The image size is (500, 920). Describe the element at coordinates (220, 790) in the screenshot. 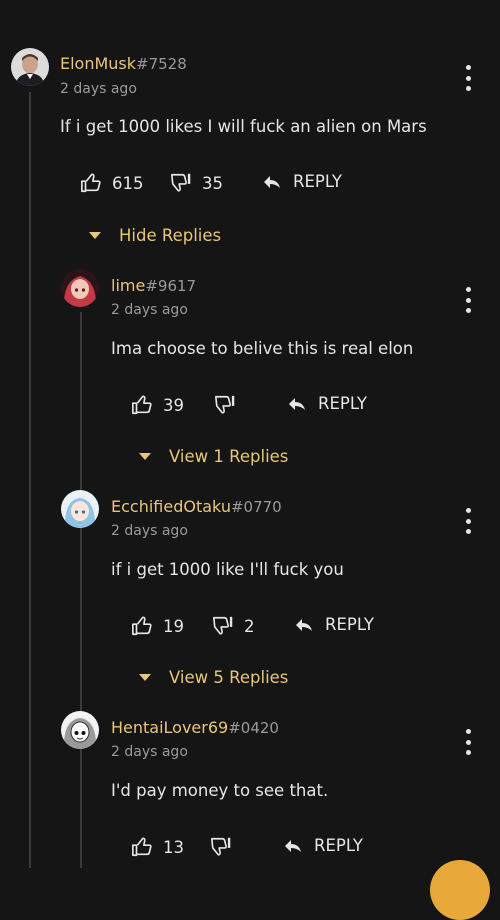

I see `comment-text: I'd pay money to see that.` at that location.